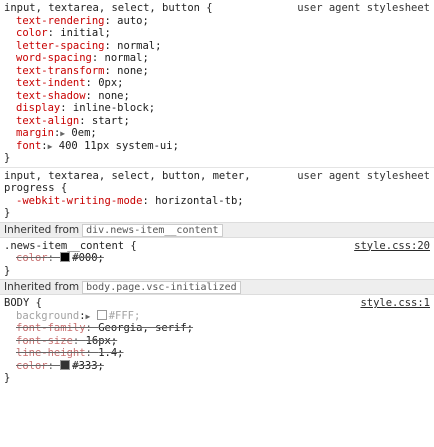 This screenshot has height=447, width=434. What do you see at coordinates (217, 188) in the screenshot?
I see `rule-selector-continued: progress {` at bounding box center [217, 188].